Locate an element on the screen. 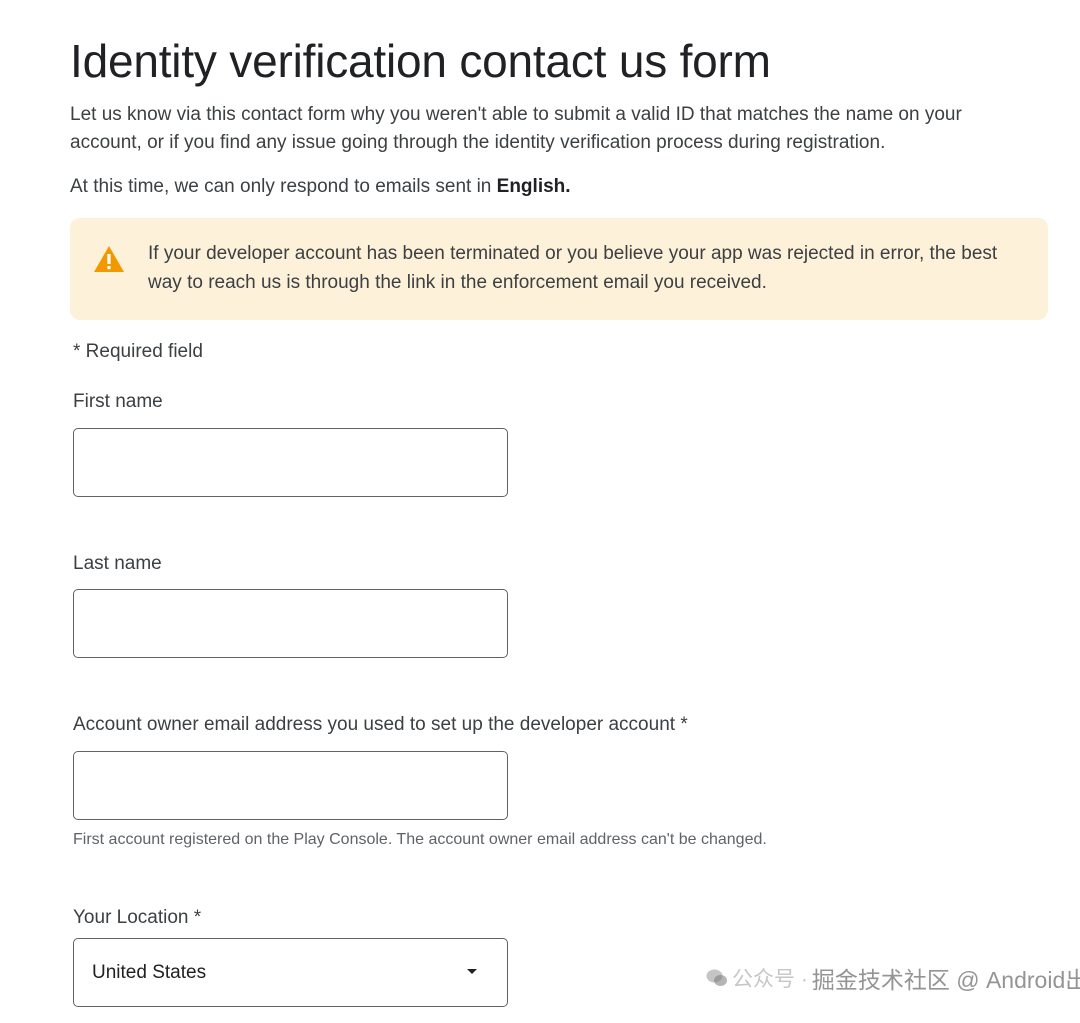 This screenshot has width=1080, height=1023. location-label: Your Location * is located at coordinates (137, 917).